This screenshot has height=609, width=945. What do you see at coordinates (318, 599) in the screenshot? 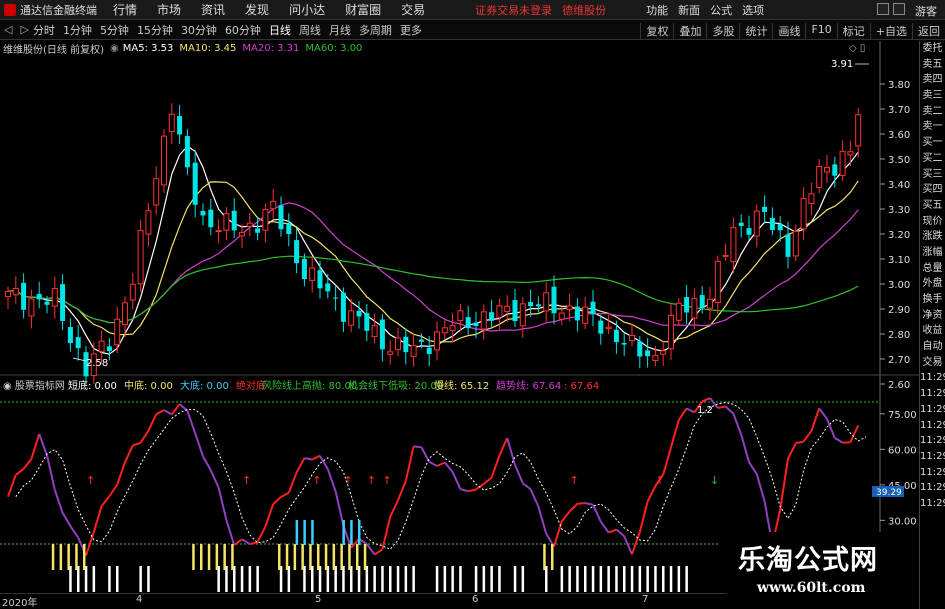
I see `date-label: 5` at bounding box center [318, 599].